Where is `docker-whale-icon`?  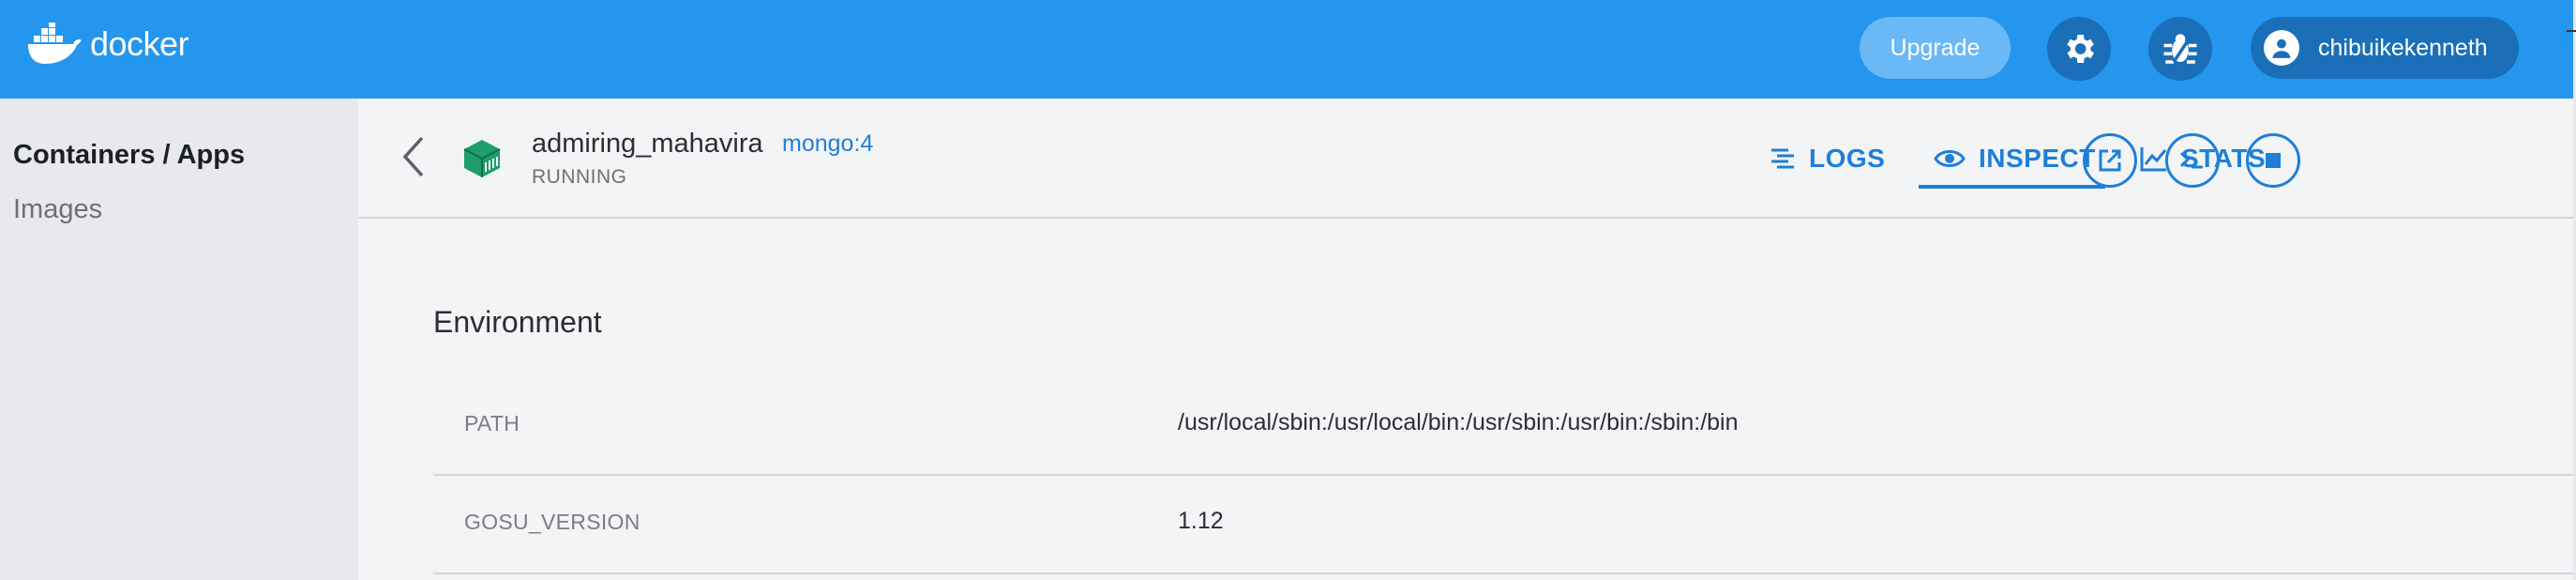 docker-whale-icon is located at coordinates (55, 43).